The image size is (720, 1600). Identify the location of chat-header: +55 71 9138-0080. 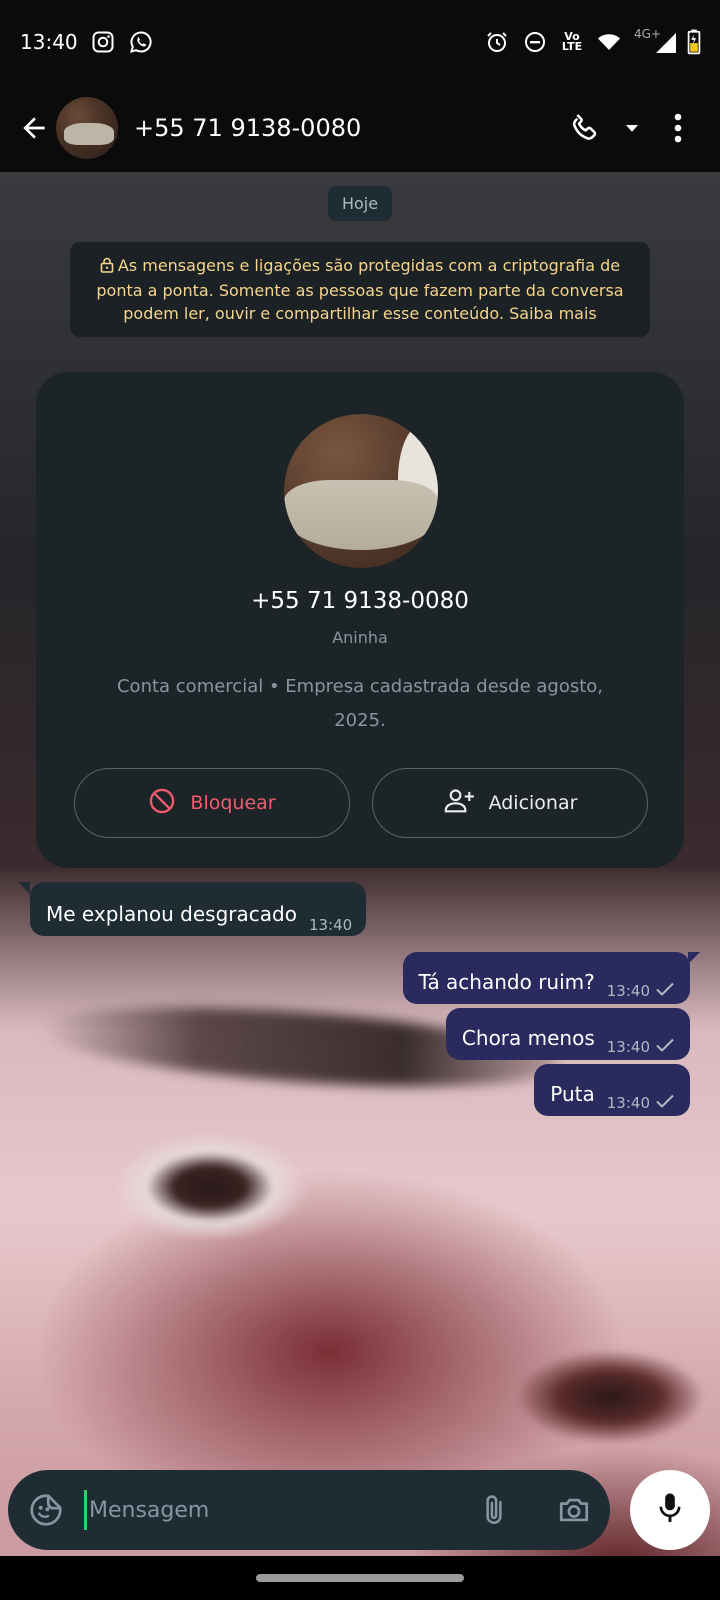
(360, 128).